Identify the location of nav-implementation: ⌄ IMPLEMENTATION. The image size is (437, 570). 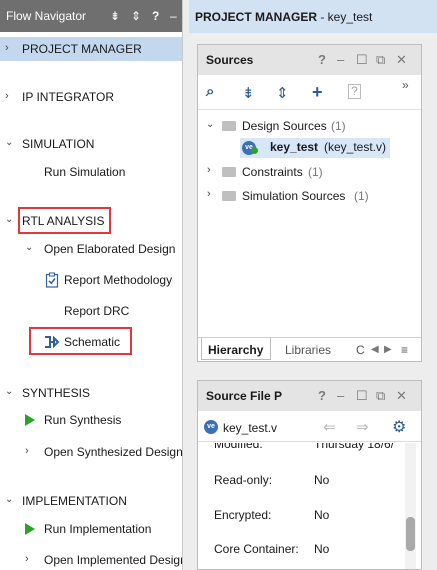
(91, 501).